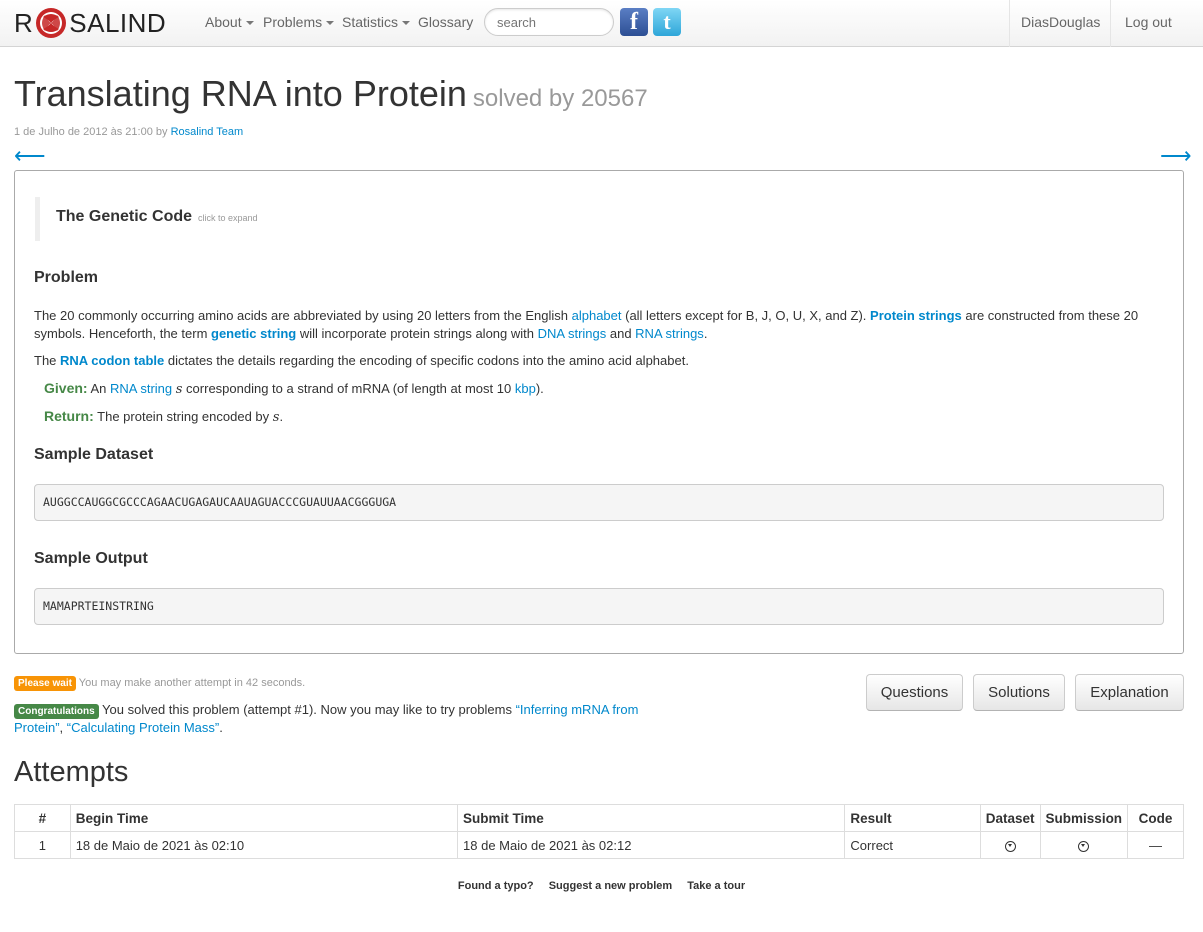  Describe the element at coordinates (916, 315) in the screenshot. I see `protein-strings-link: Protein strings` at that location.